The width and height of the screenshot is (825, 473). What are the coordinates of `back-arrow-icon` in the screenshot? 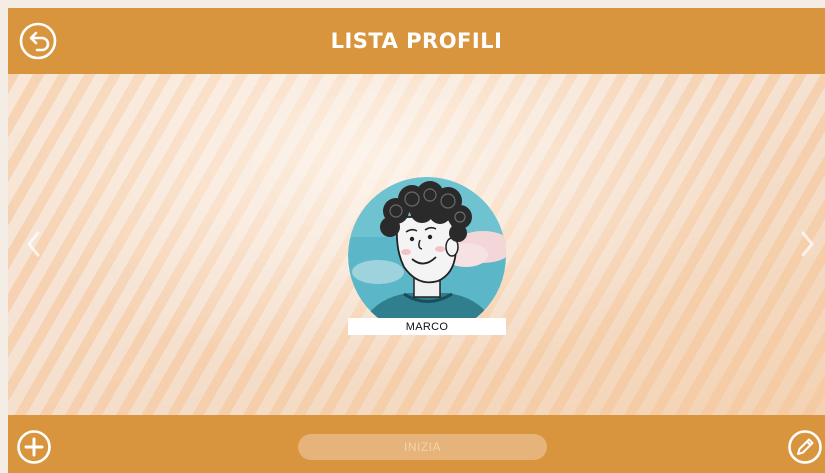 It's located at (38, 41).